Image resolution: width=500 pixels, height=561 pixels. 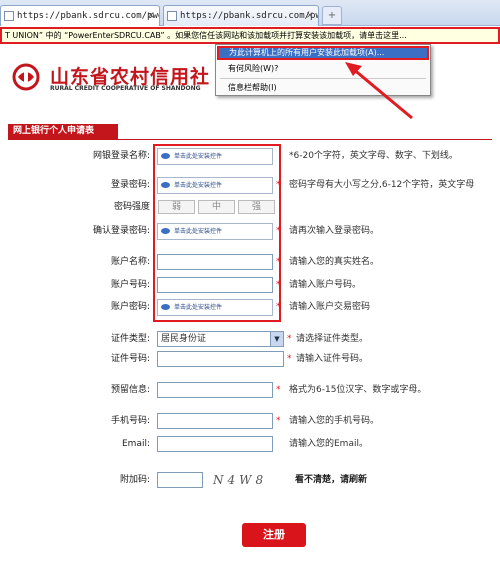 What do you see at coordinates (26, 77) in the screenshot?
I see `bank-logo-icon` at bounding box center [26, 77].